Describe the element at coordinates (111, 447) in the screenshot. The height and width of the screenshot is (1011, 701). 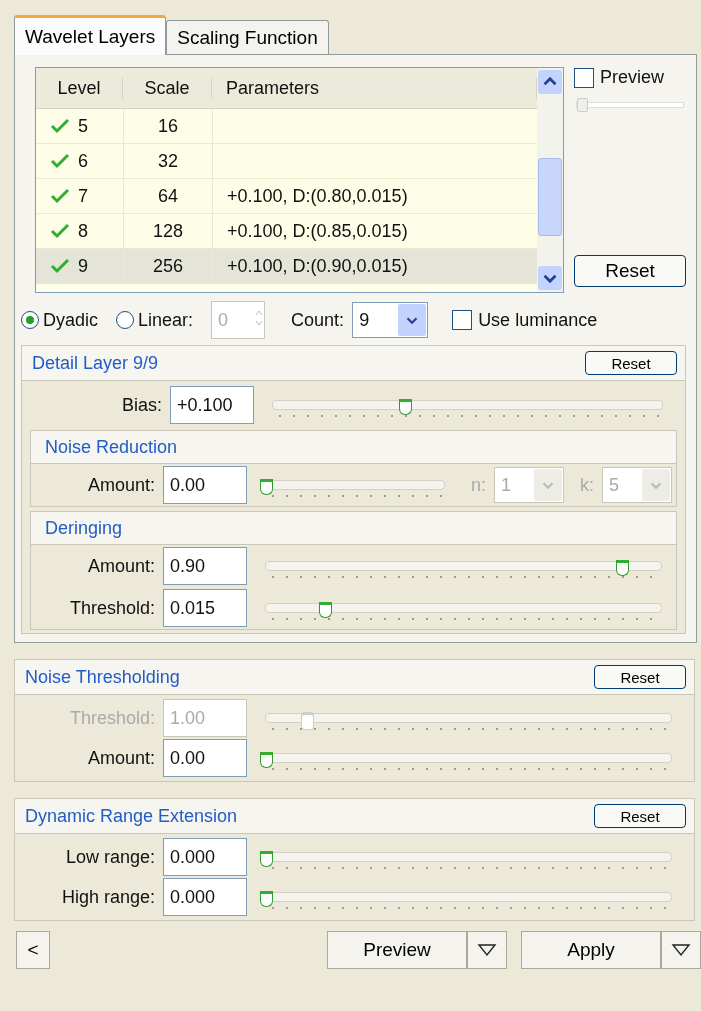
I see `section-title: Noise Reduction` at that location.